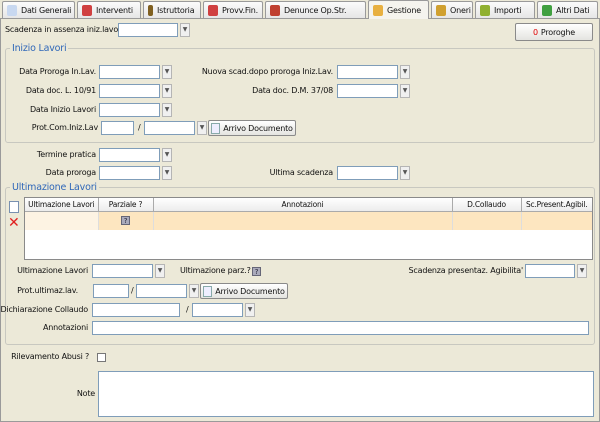  I want to click on table-row: ?, so click(308, 220).